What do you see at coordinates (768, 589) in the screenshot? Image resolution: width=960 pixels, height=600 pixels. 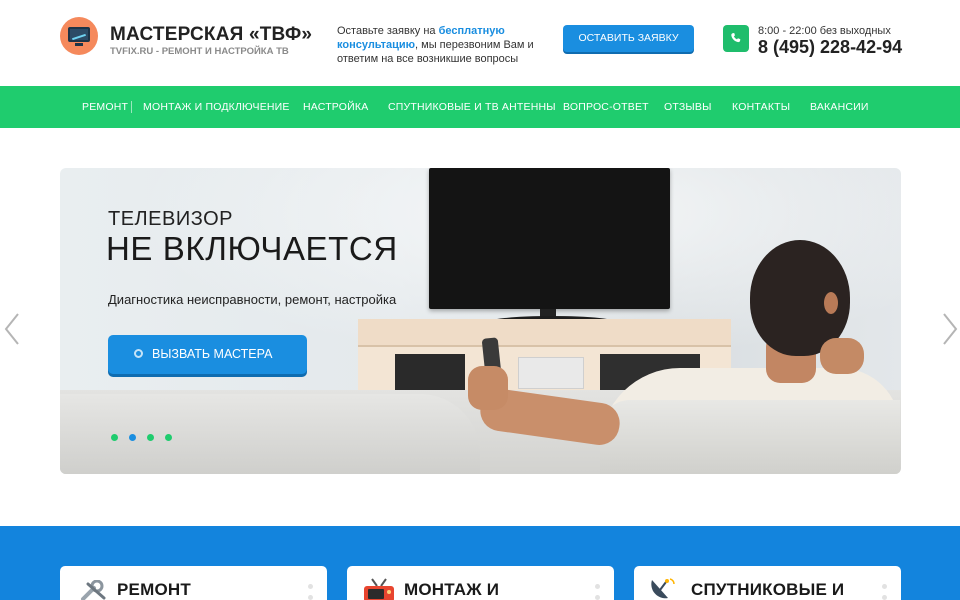 I see `service-card-title: СПУТНИКОВЫЕ И` at bounding box center [768, 589].